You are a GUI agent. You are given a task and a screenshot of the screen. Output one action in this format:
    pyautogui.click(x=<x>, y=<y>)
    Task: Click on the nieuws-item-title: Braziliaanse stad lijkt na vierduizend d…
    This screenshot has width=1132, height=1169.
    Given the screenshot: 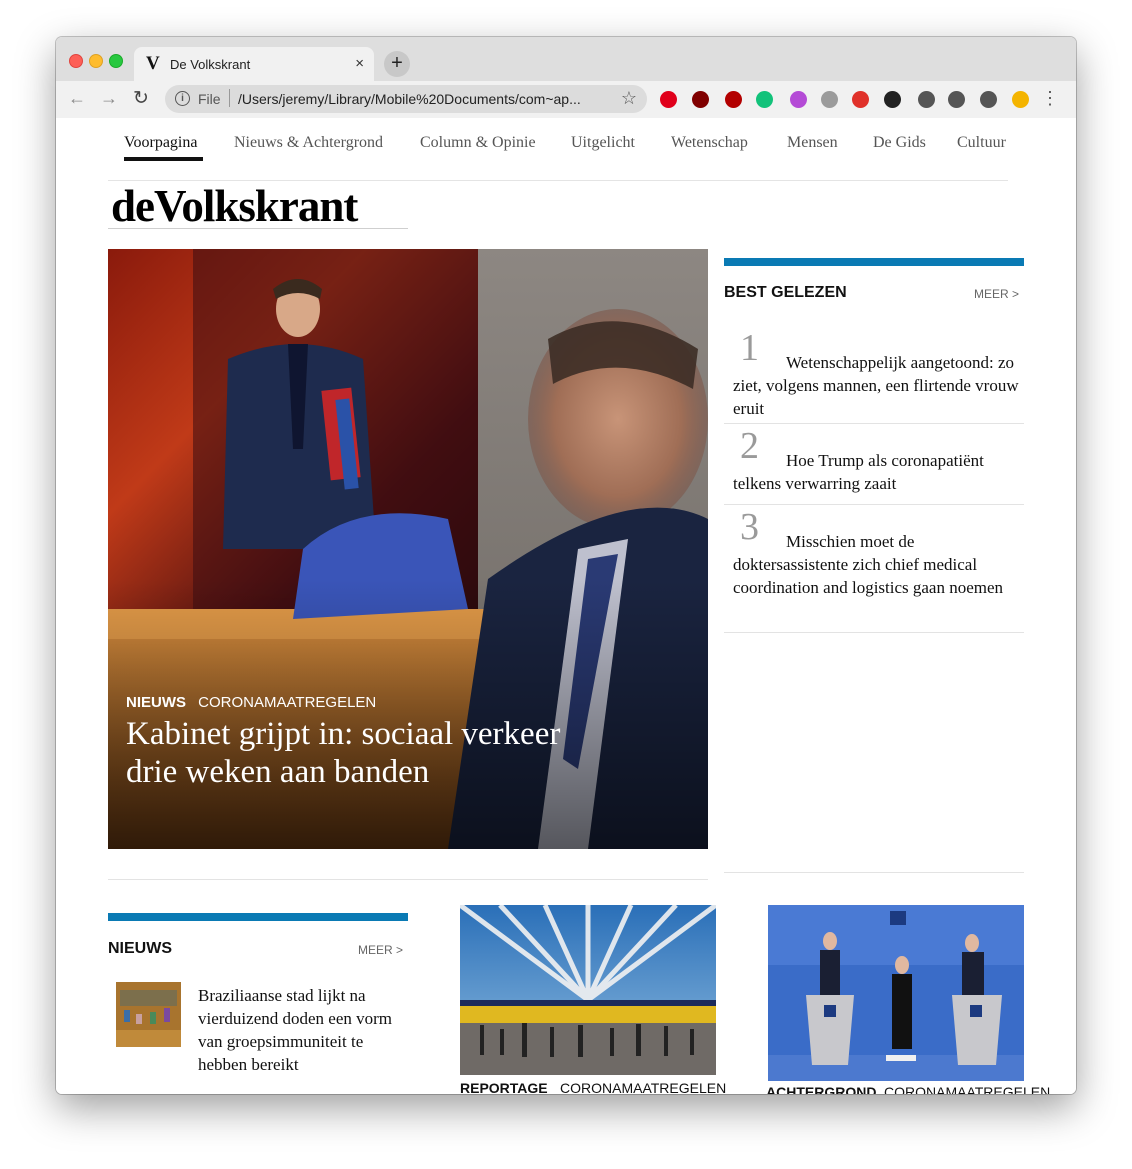 What is the action you would take?
    pyautogui.click(x=298, y=1030)
    